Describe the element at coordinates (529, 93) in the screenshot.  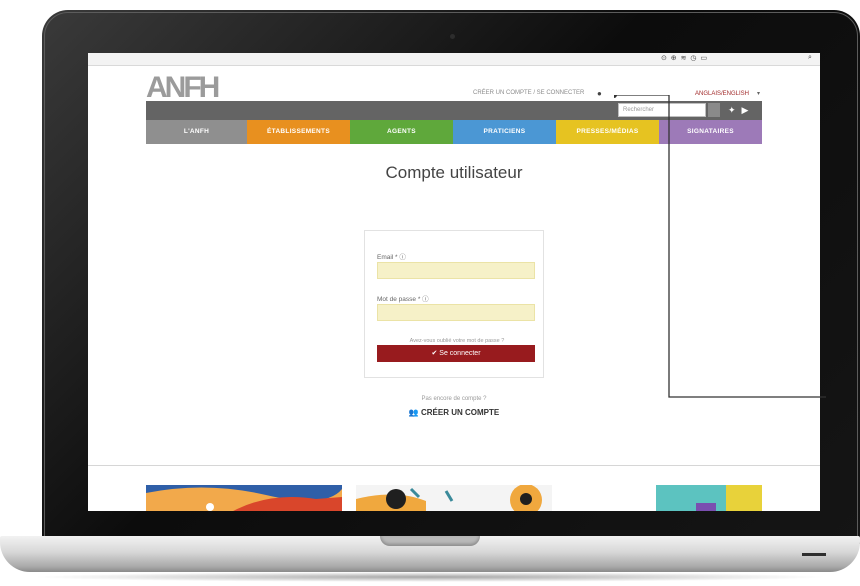
I see `account-link-label: CRÉER UN COMPTE / SE CONNECTER` at that location.